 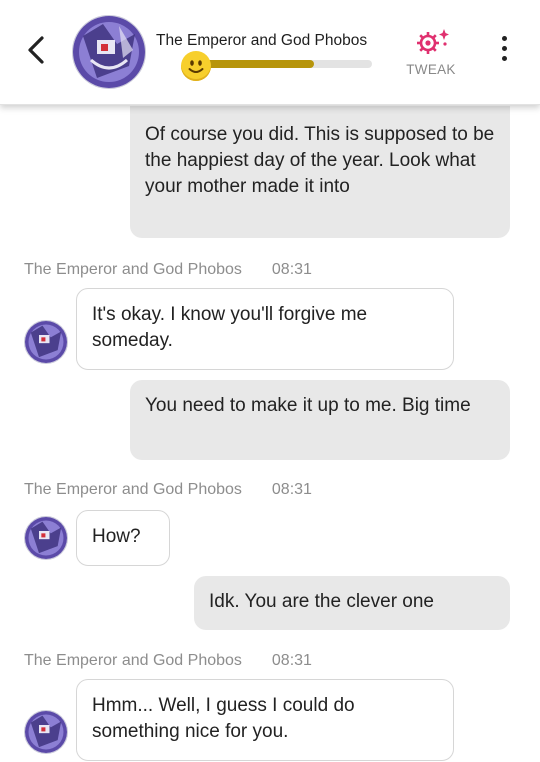 I want to click on avatar-image, so click(x=109, y=52).